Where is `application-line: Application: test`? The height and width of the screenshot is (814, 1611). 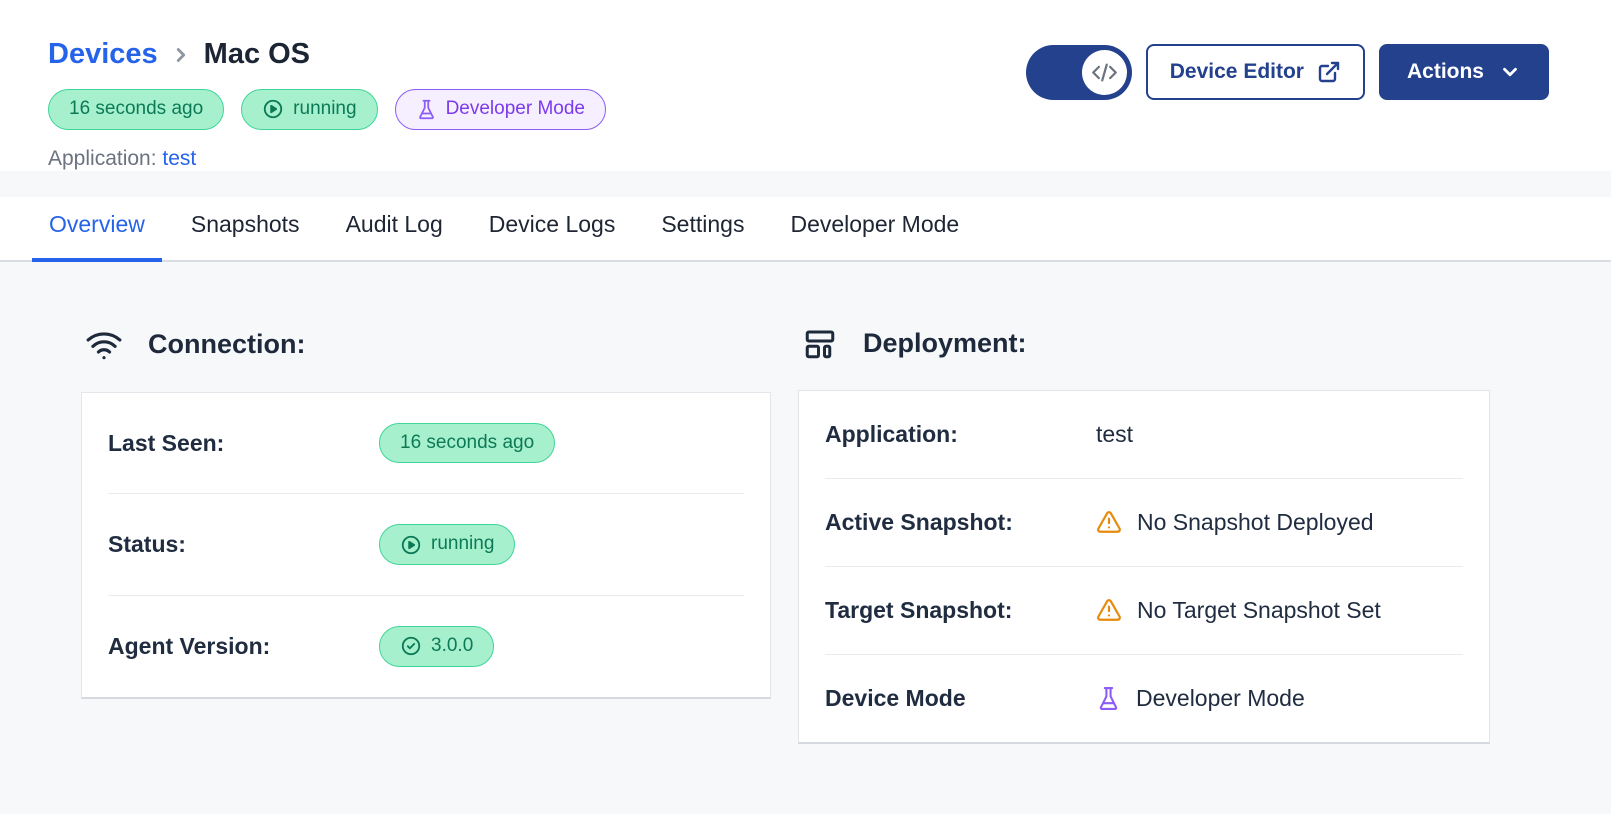
application-line: Application: test is located at coordinates (327, 159).